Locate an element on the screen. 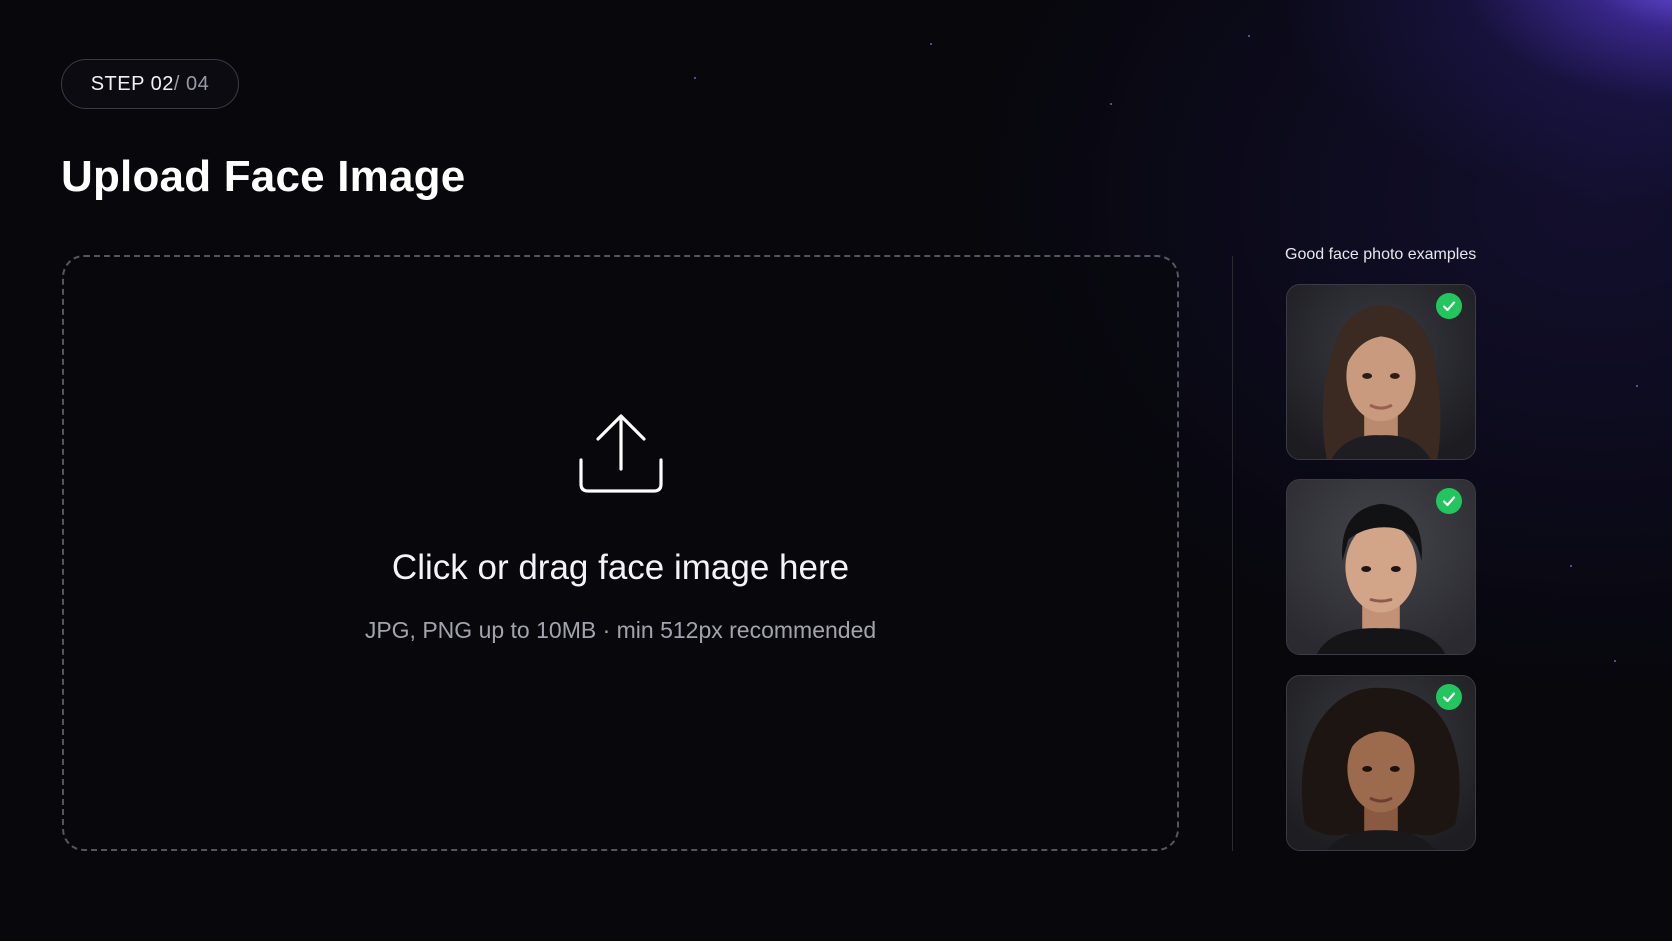 This screenshot has width=1672, height=941. page-title: Upload Face Image is located at coordinates (263, 176).